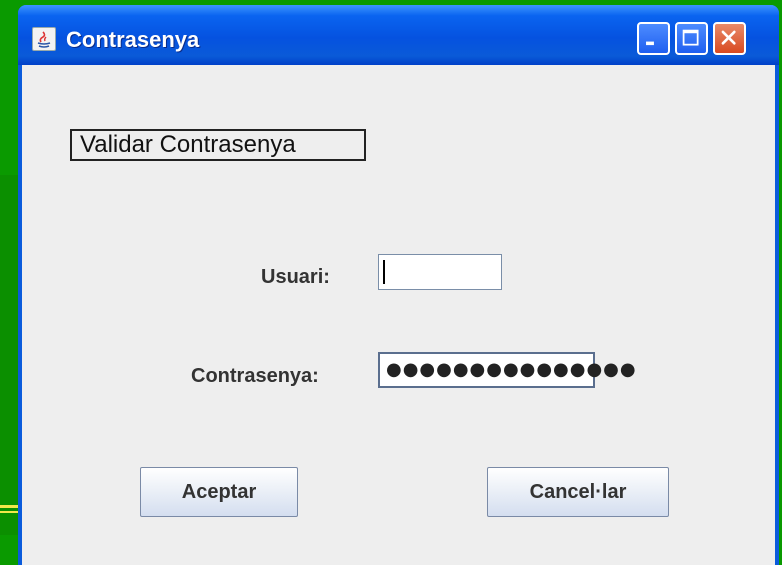 Image resolution: width=782 pixels, height=565 pixels. I want to click on password-input: ●●●●●●●●●●●●●●●, so click(507, 370).